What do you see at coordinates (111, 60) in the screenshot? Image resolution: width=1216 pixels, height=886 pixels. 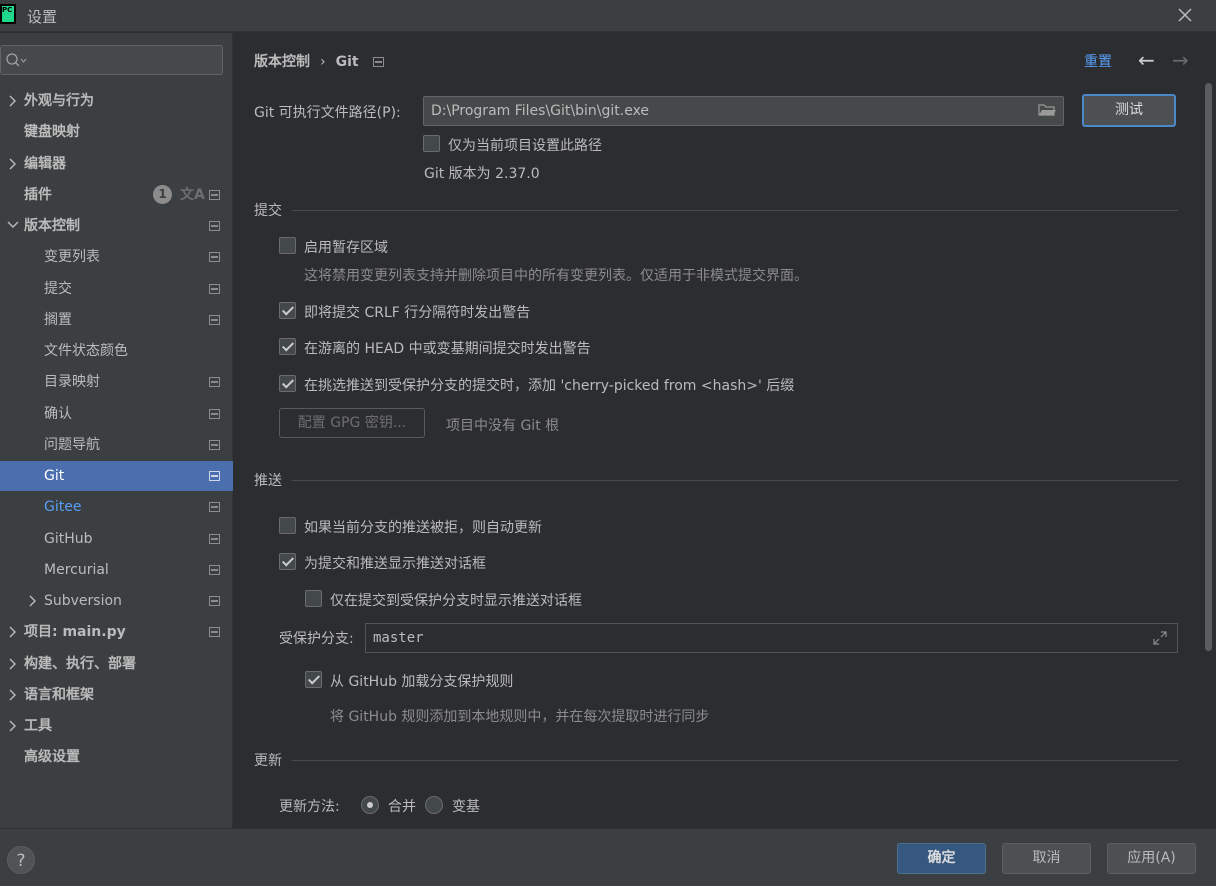 I see `search-input` at bounding box center [111, 60].